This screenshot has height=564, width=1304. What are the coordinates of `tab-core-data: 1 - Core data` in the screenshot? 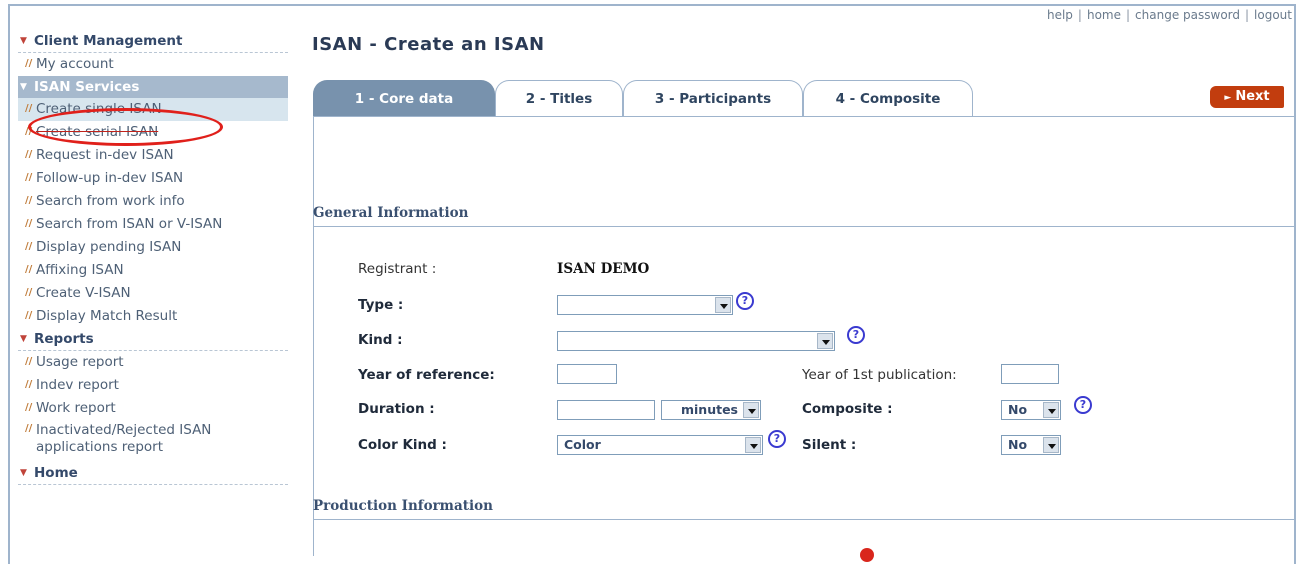 It's located at (404, 98).